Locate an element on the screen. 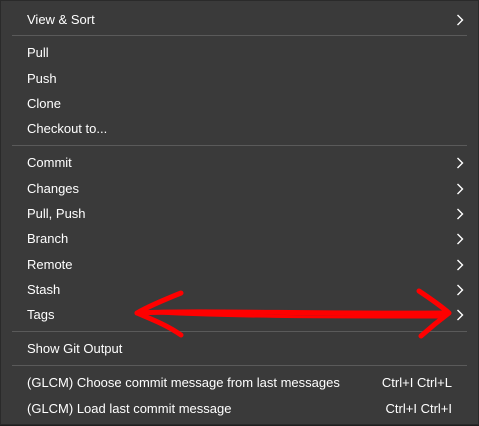 The width and height of the screenshot is (479, 426). menu-item-changes: Changes is located at coordinates (239, 188).